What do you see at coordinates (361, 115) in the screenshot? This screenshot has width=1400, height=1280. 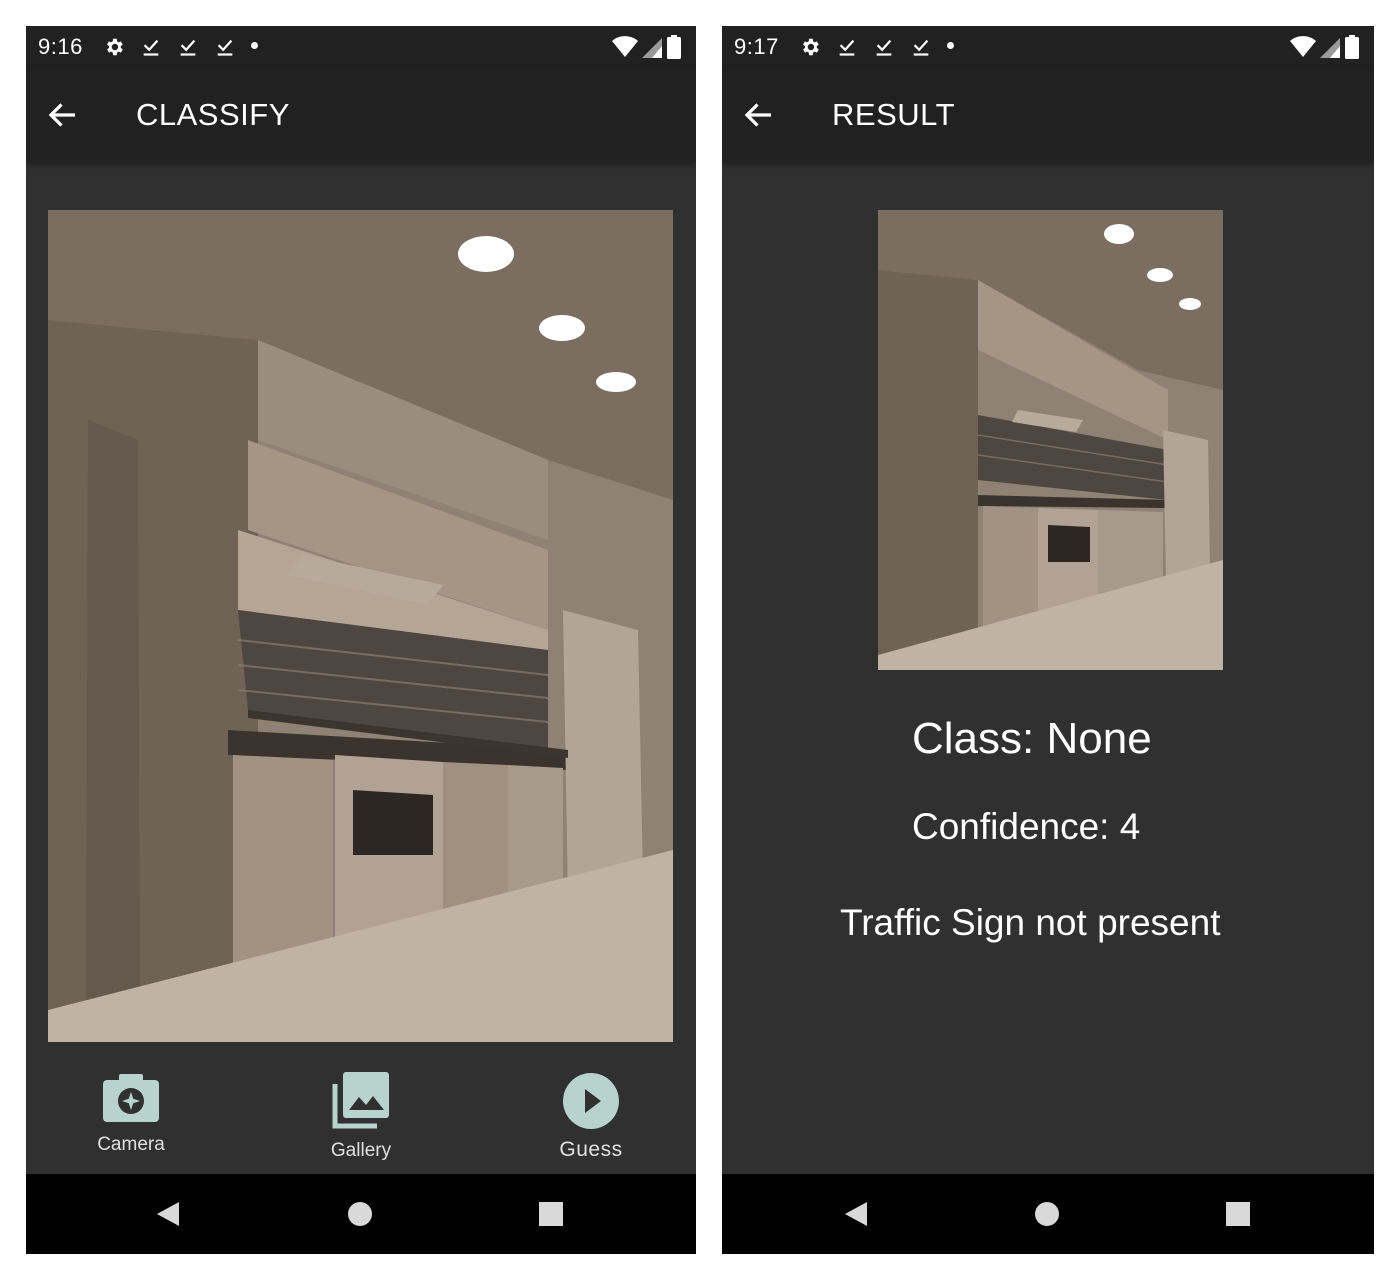 I see `app-bar: CLASSIFY` at bounding box center [361, 115].